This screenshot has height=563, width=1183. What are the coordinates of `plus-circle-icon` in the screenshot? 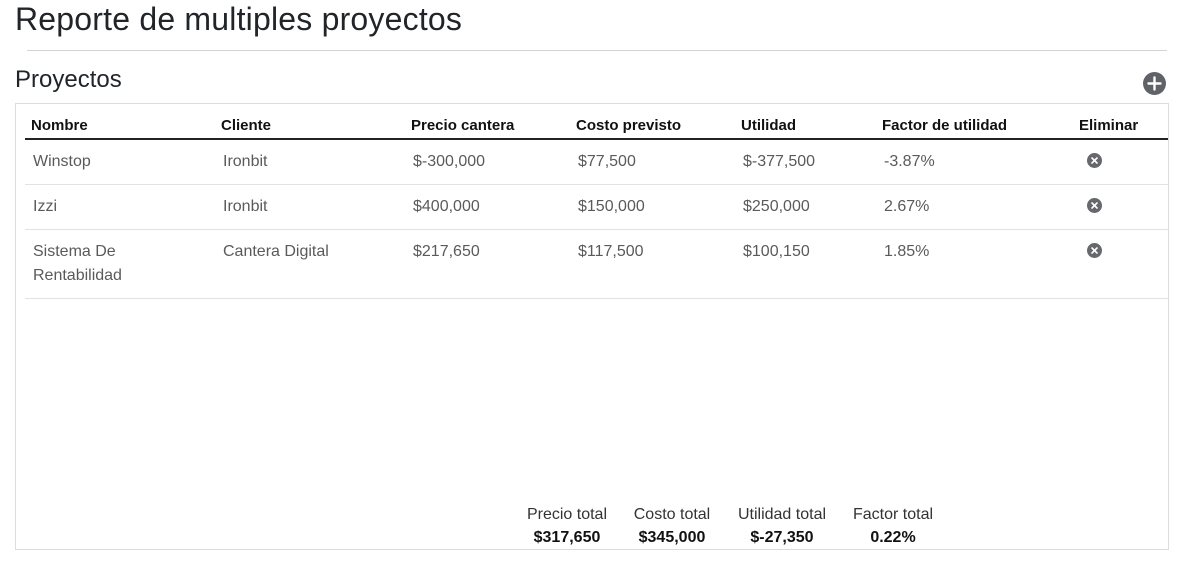 It's located at (1154, 83).